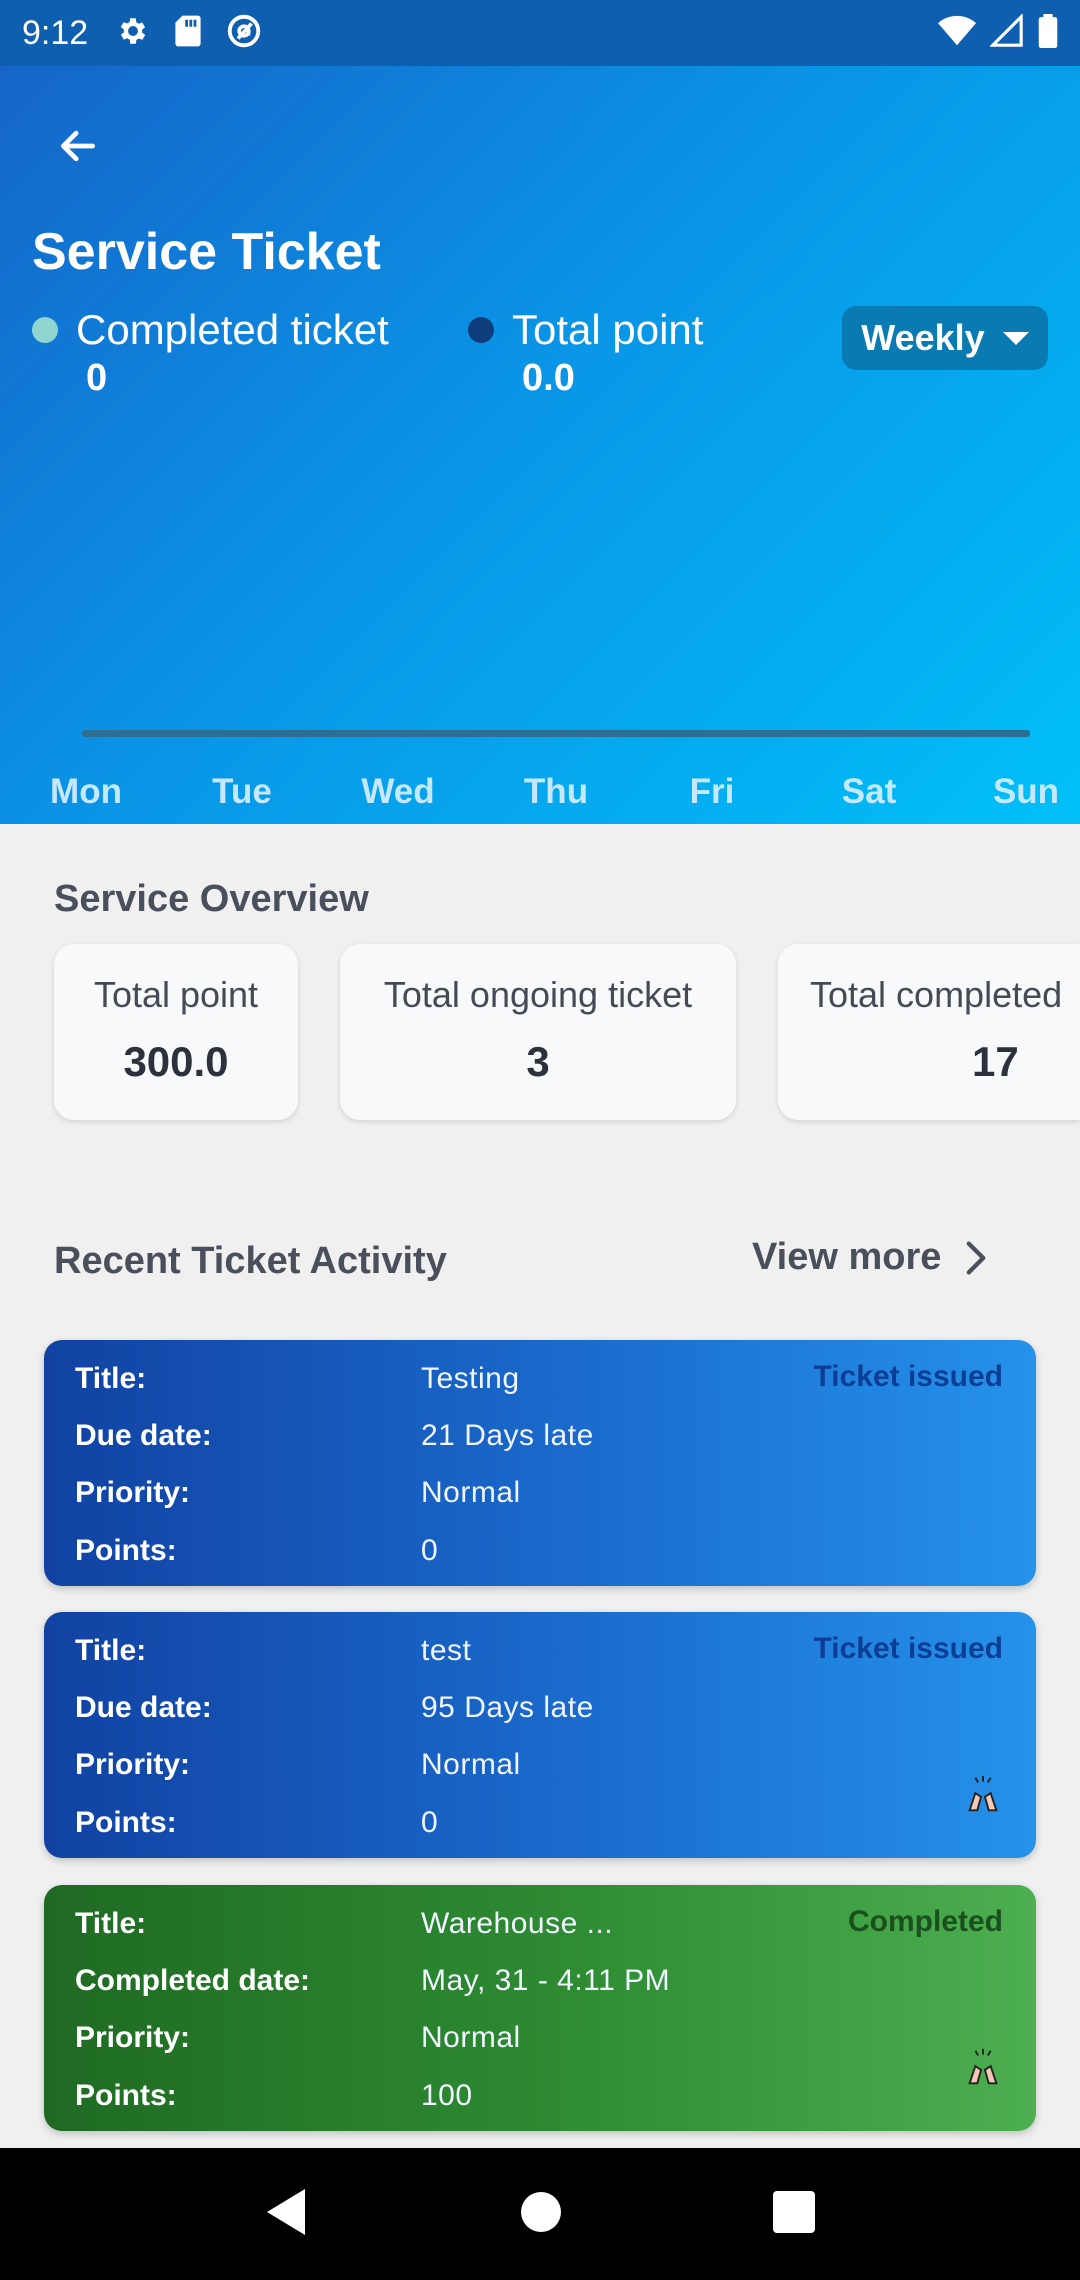 The width and height of the screenshot is (1080, 2280). What do you see at coordinates (45, 330) in the screenshot?
I see `legend-dot-completed` at bounding box center [45, 330].